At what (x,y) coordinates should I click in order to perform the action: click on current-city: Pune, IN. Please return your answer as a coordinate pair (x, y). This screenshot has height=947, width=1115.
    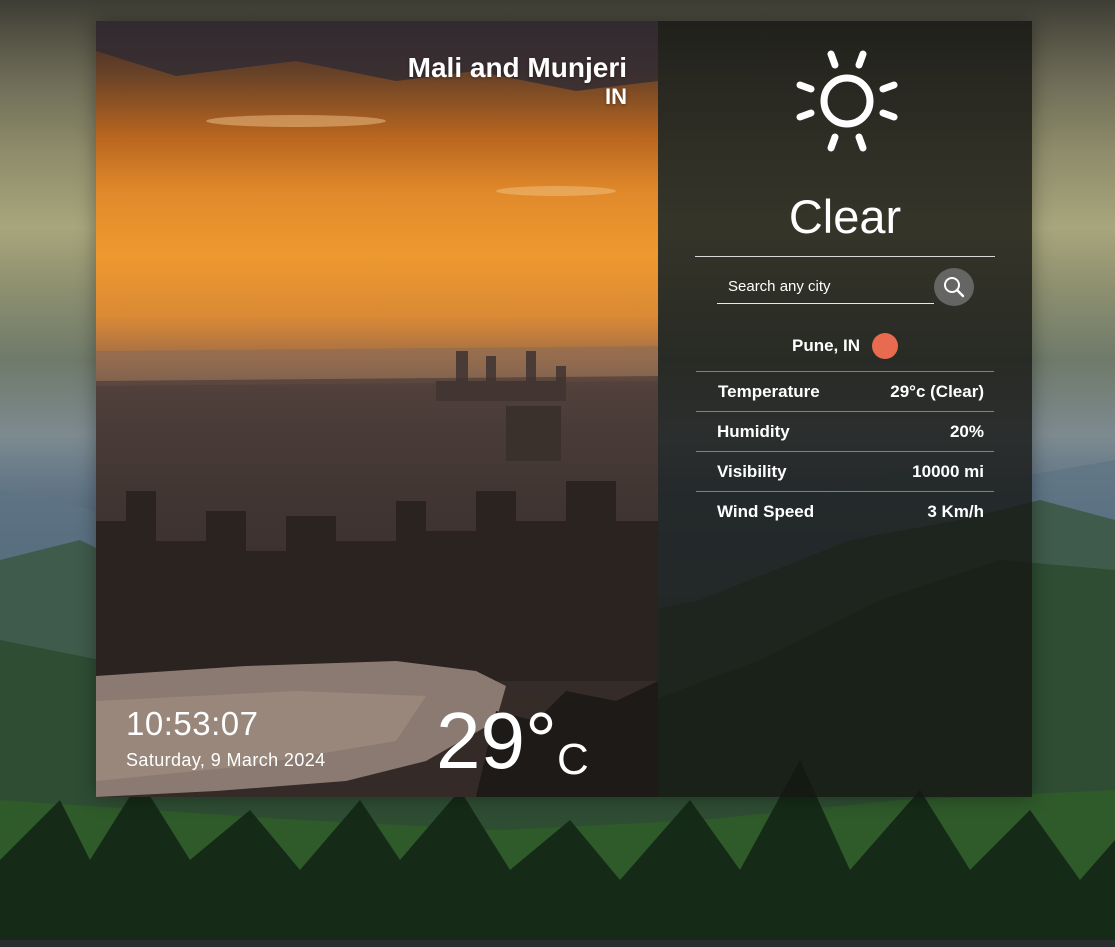
    Looking at the image, I should click on (845, 346).